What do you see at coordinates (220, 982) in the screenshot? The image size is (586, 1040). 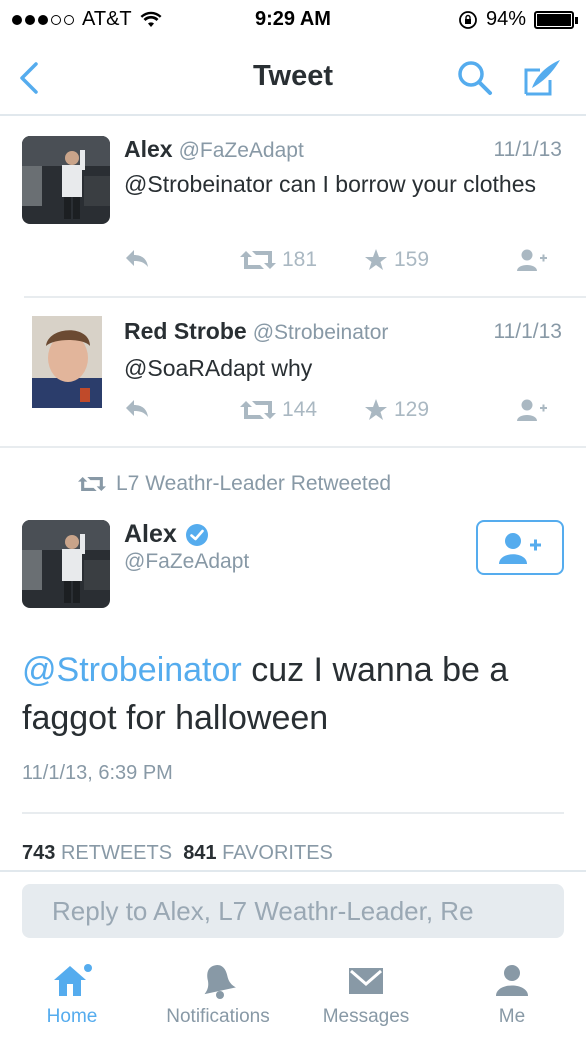 I see `bell-icon` at bounding box center [220, 982].